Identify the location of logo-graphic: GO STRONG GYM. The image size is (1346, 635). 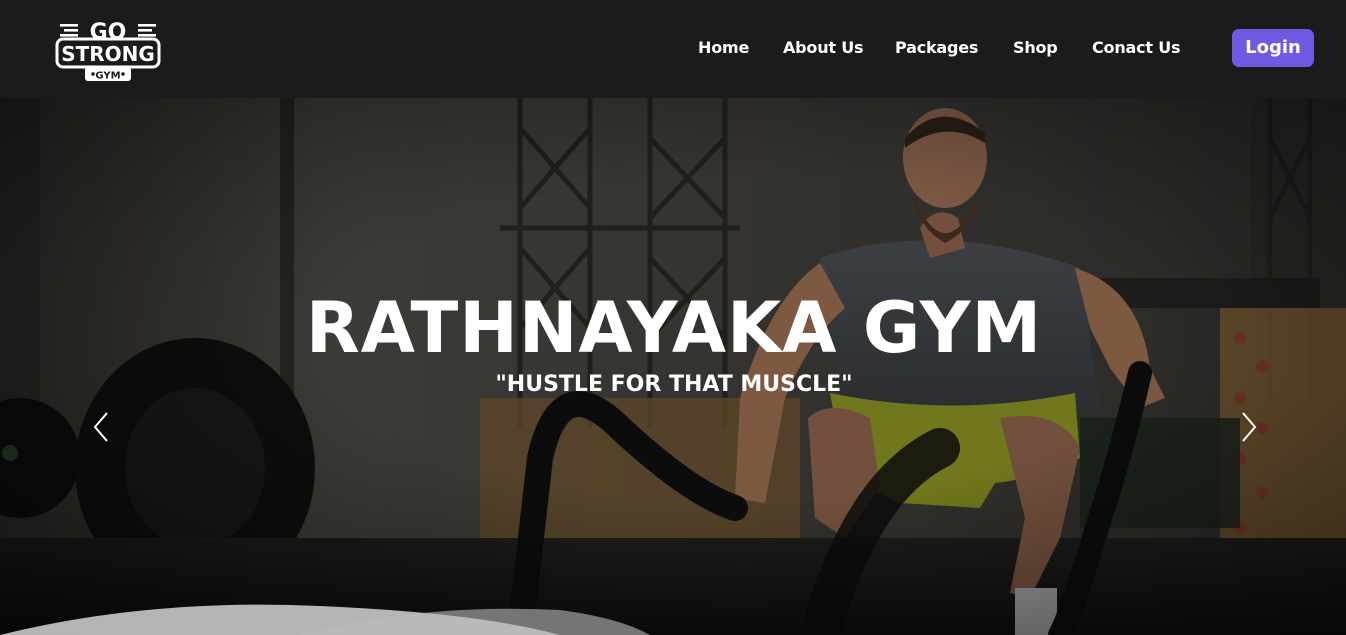
(108, 51).